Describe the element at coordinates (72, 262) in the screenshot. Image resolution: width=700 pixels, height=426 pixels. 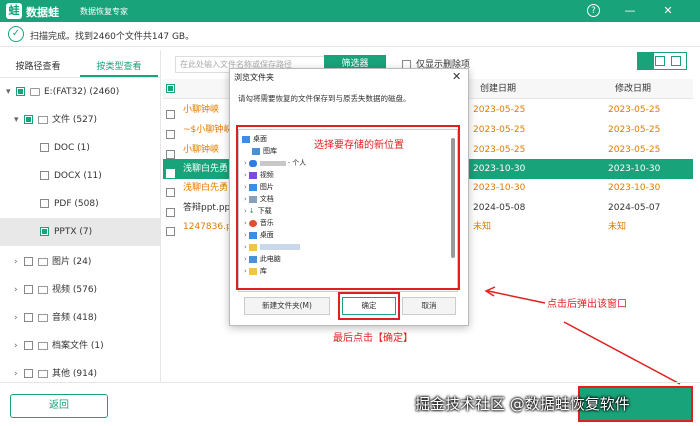
I see `tree-item-label: 图片 (24)` at that location.